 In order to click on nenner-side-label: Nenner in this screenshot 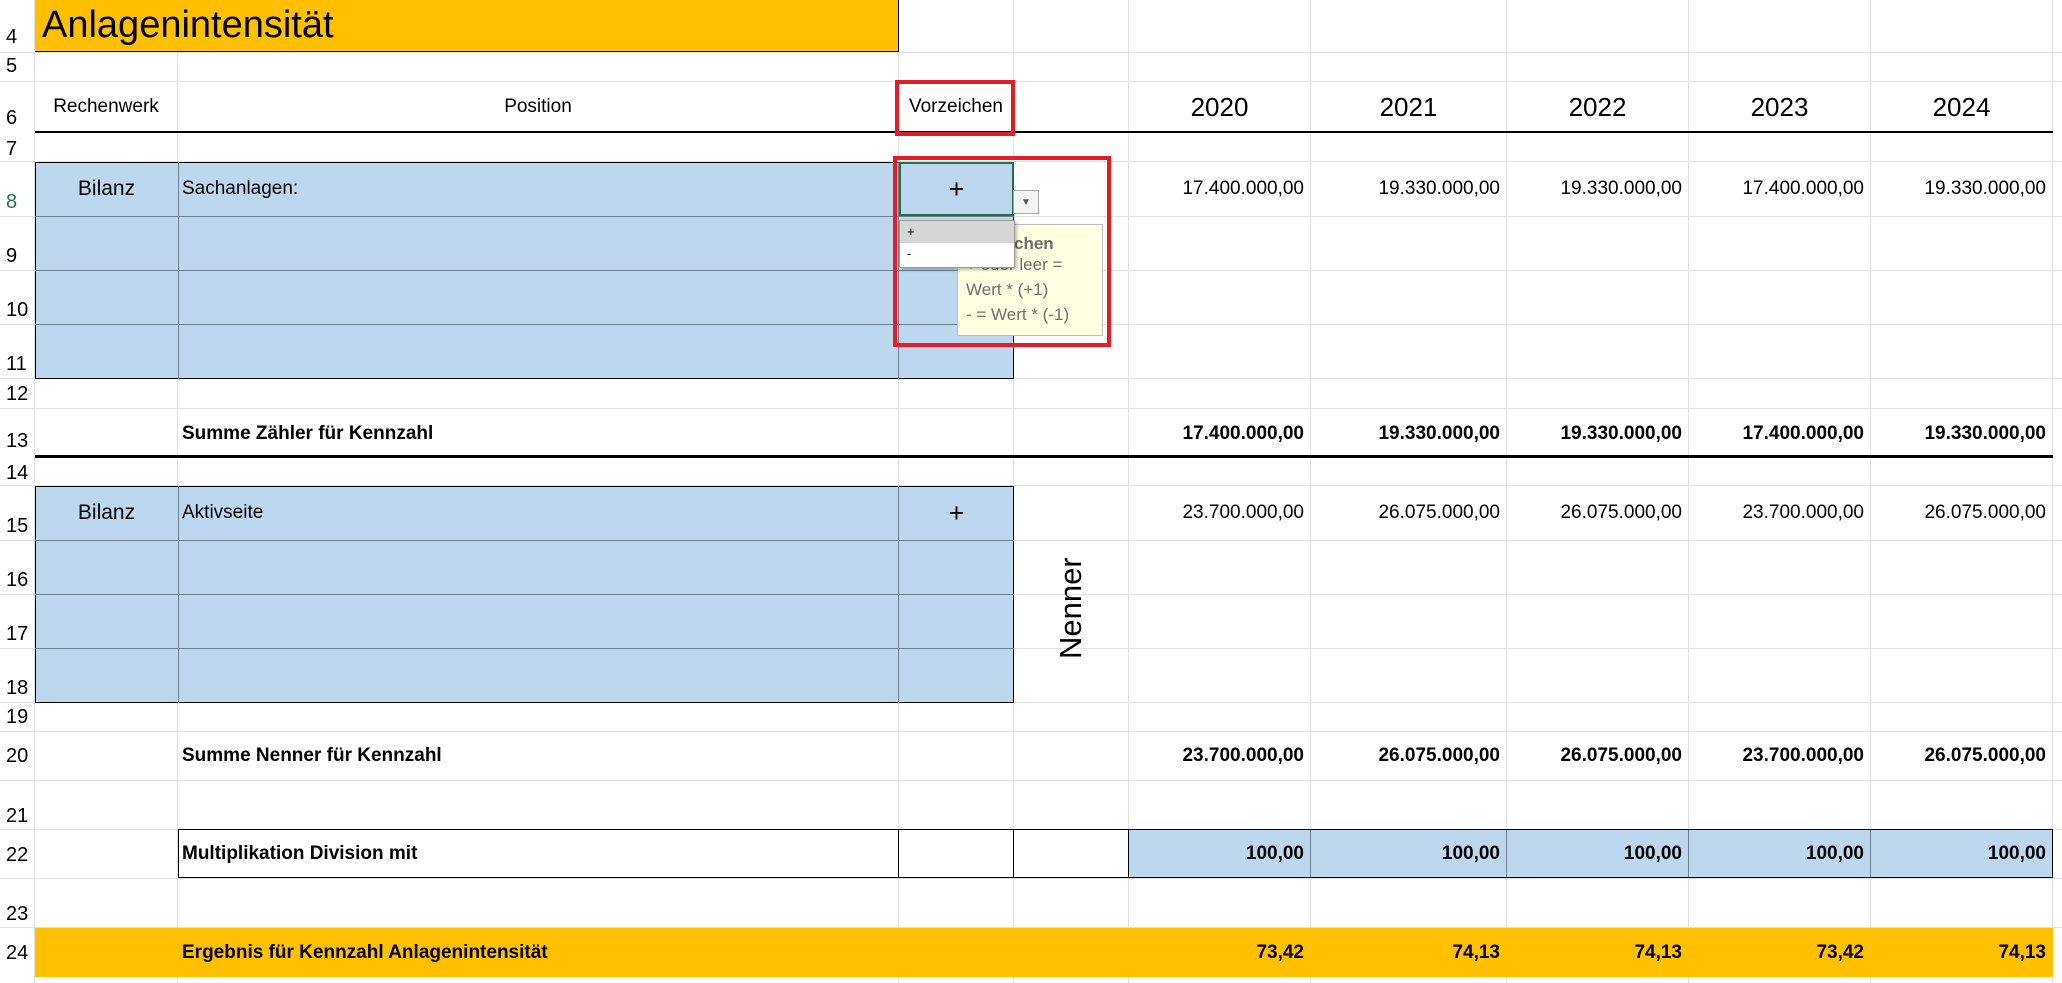, I will do `click(1070, 608)`.